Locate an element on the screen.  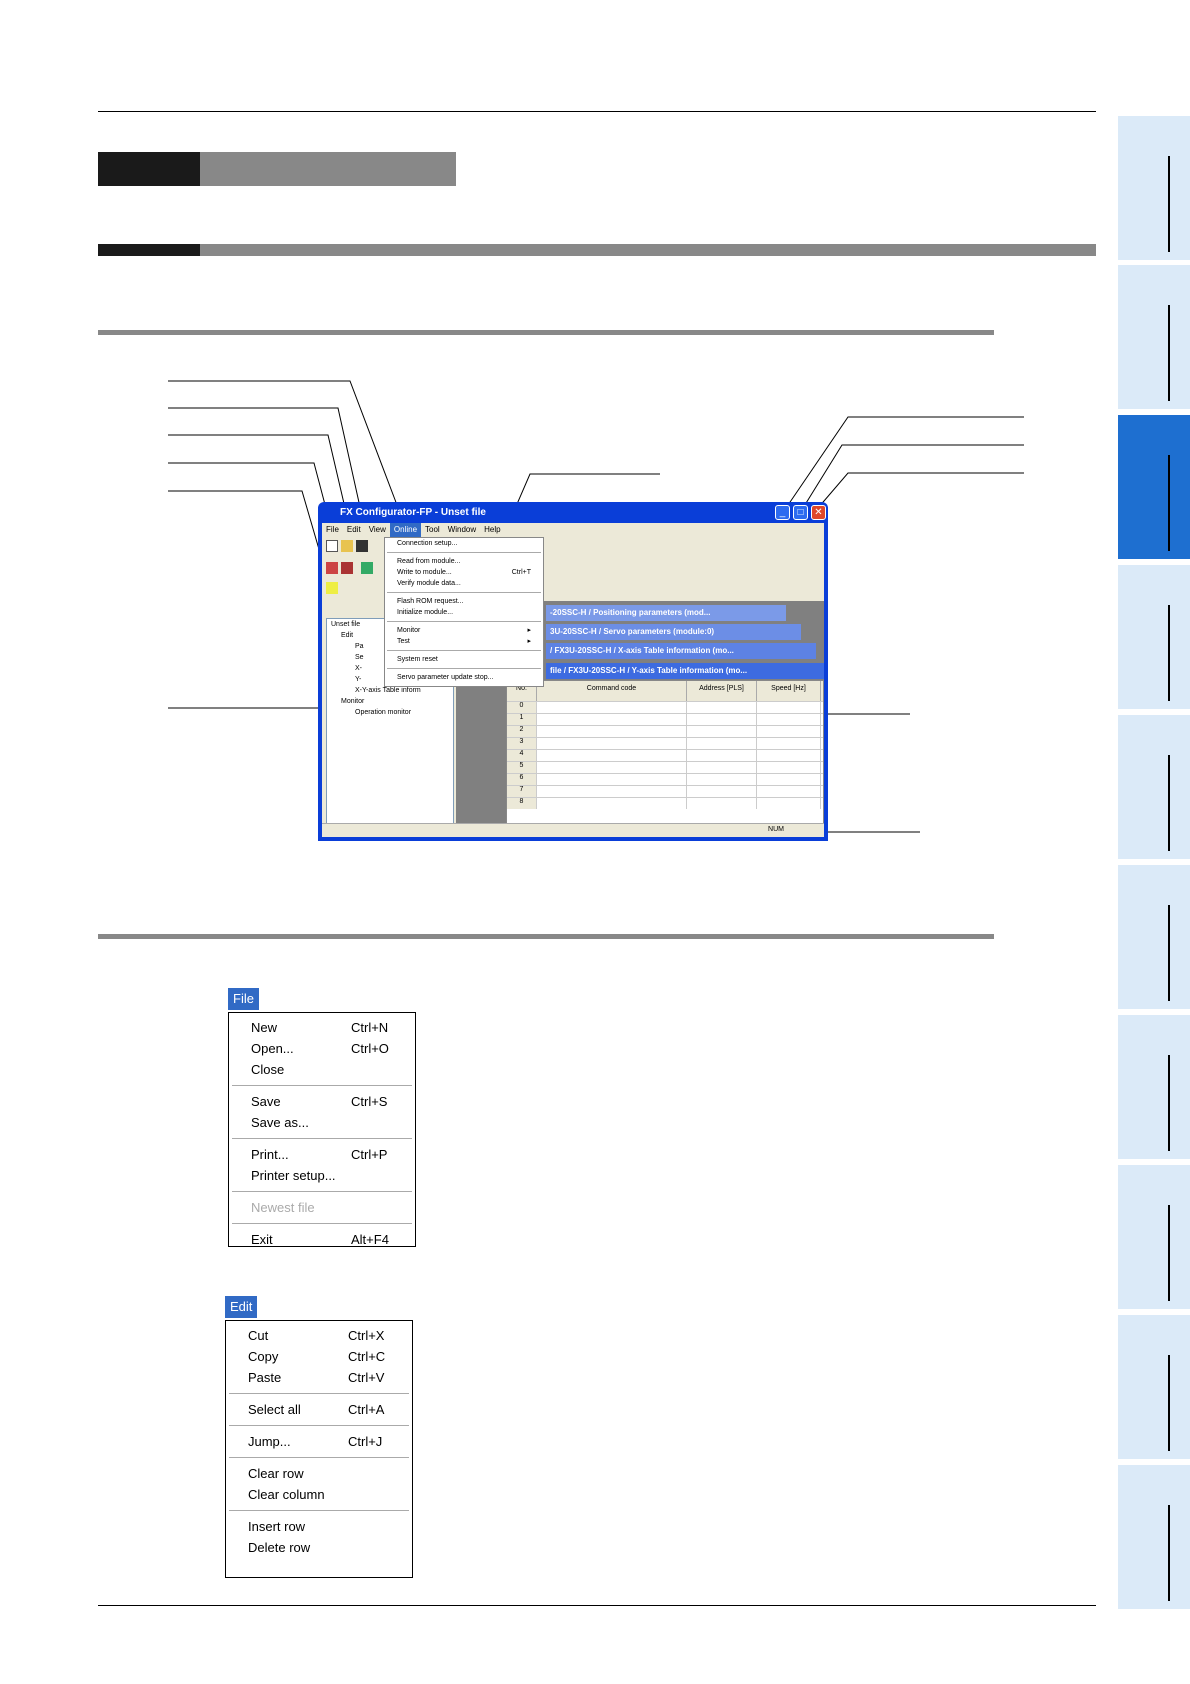
file-menu-item: Exit Alt+F4 is located at coordinates (322, 1239).